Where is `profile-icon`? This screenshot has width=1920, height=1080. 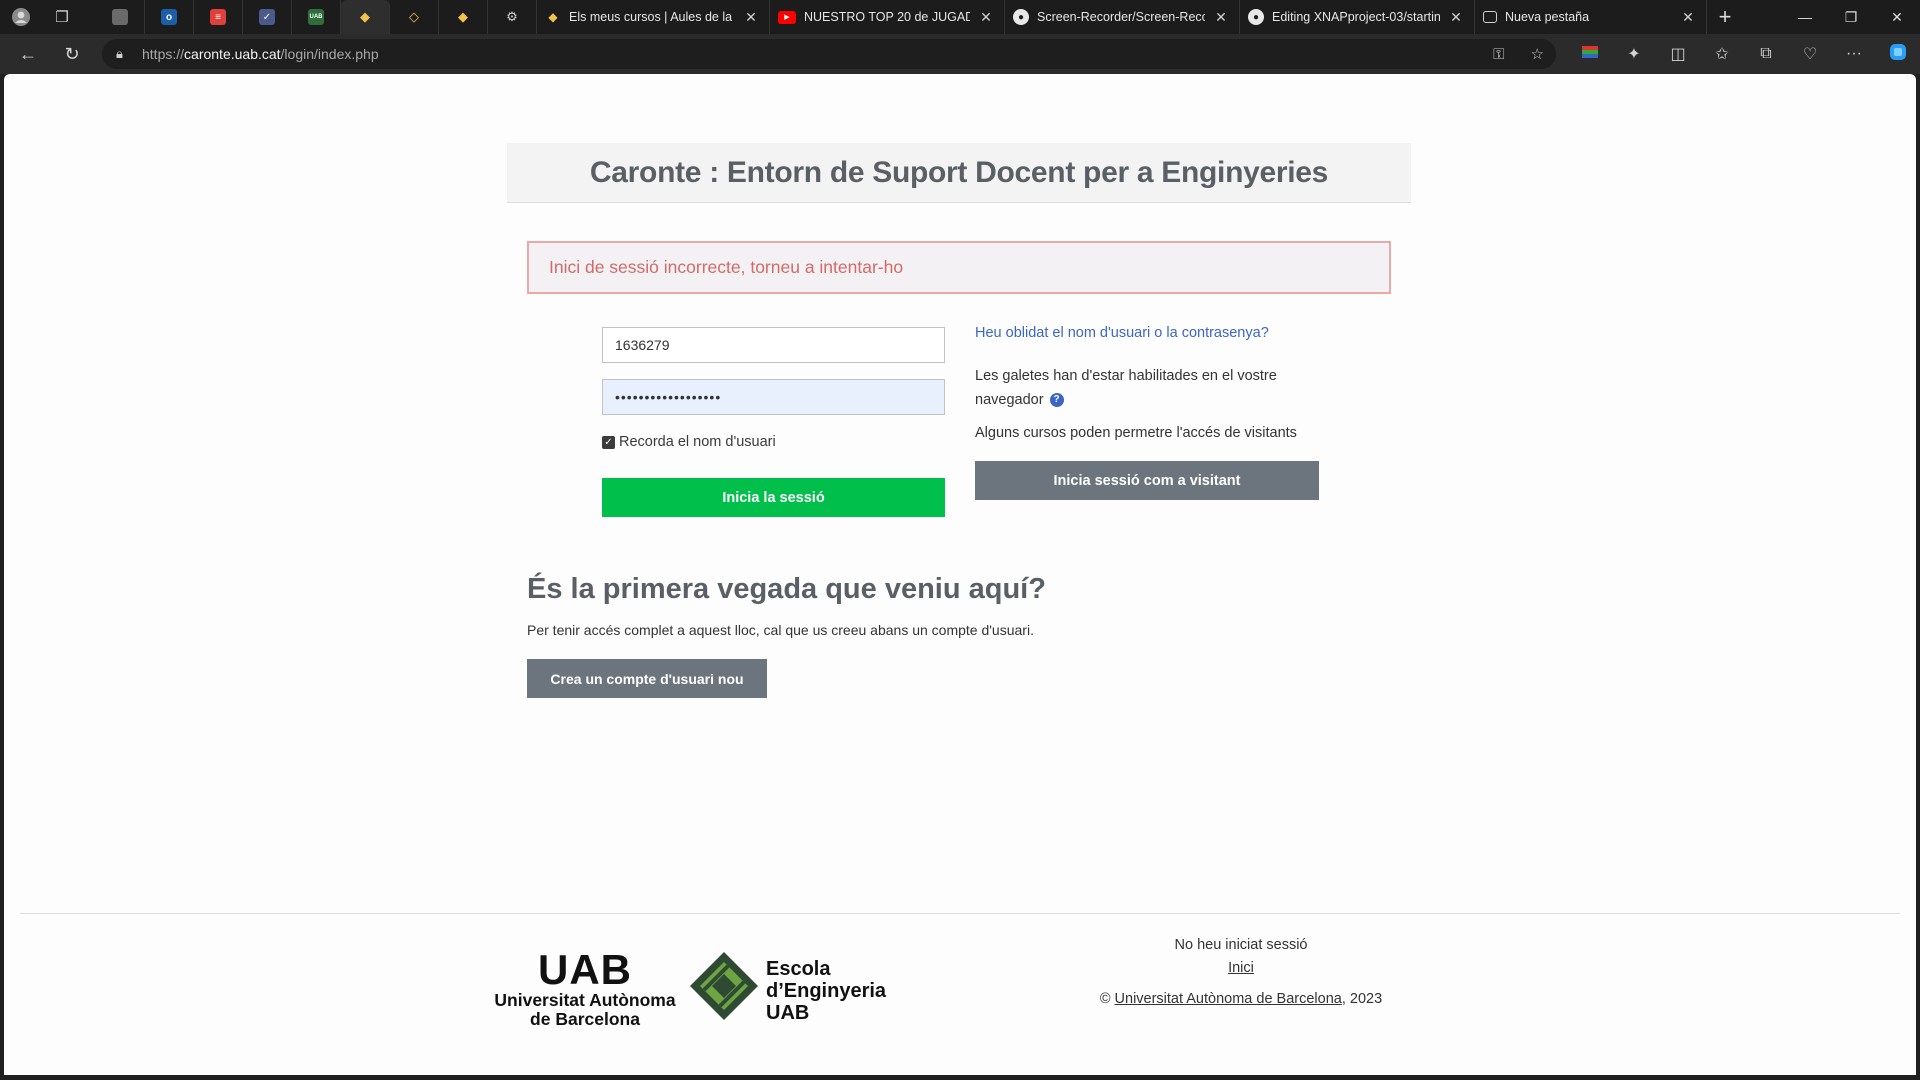 profile-icon is located at coordinates (21, 17).